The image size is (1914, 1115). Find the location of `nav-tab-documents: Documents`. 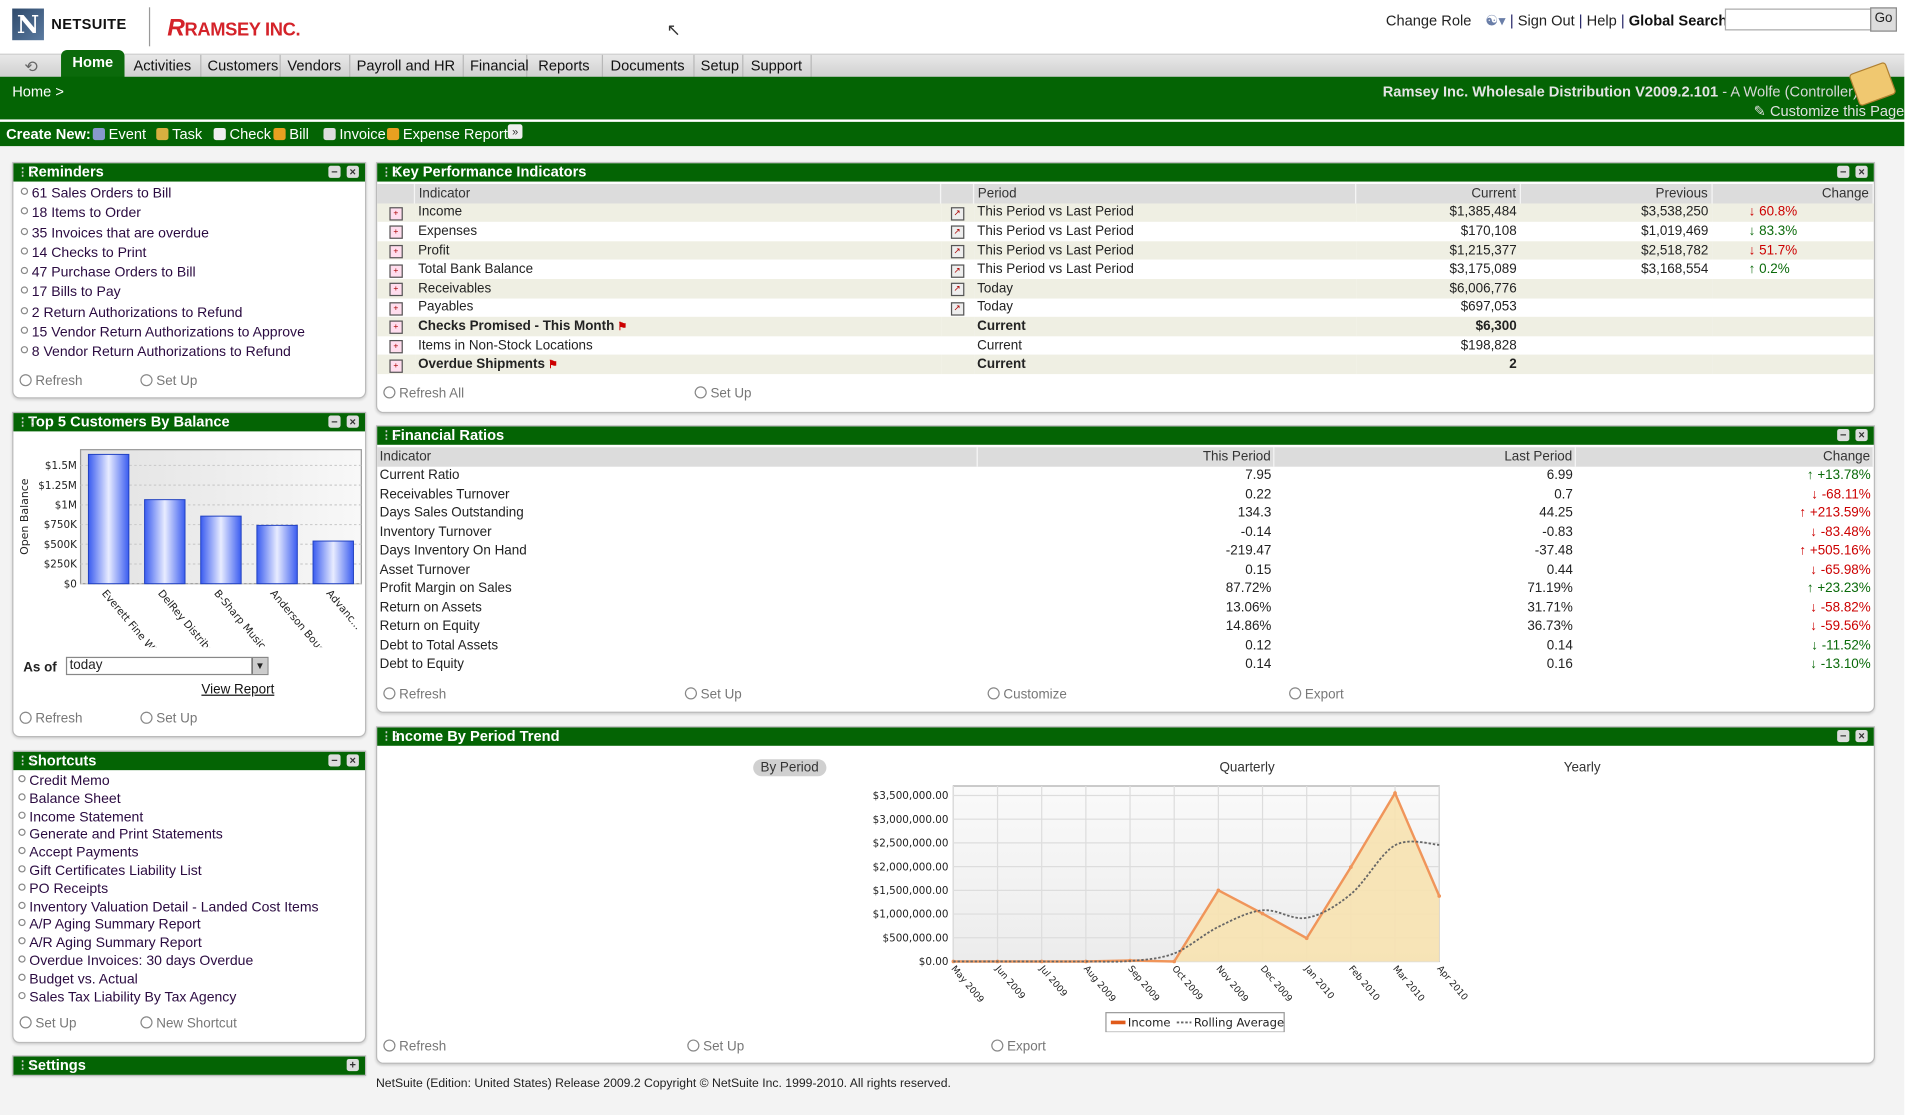

nav-tab-documents: Documents is located at coordinates (648, 66).